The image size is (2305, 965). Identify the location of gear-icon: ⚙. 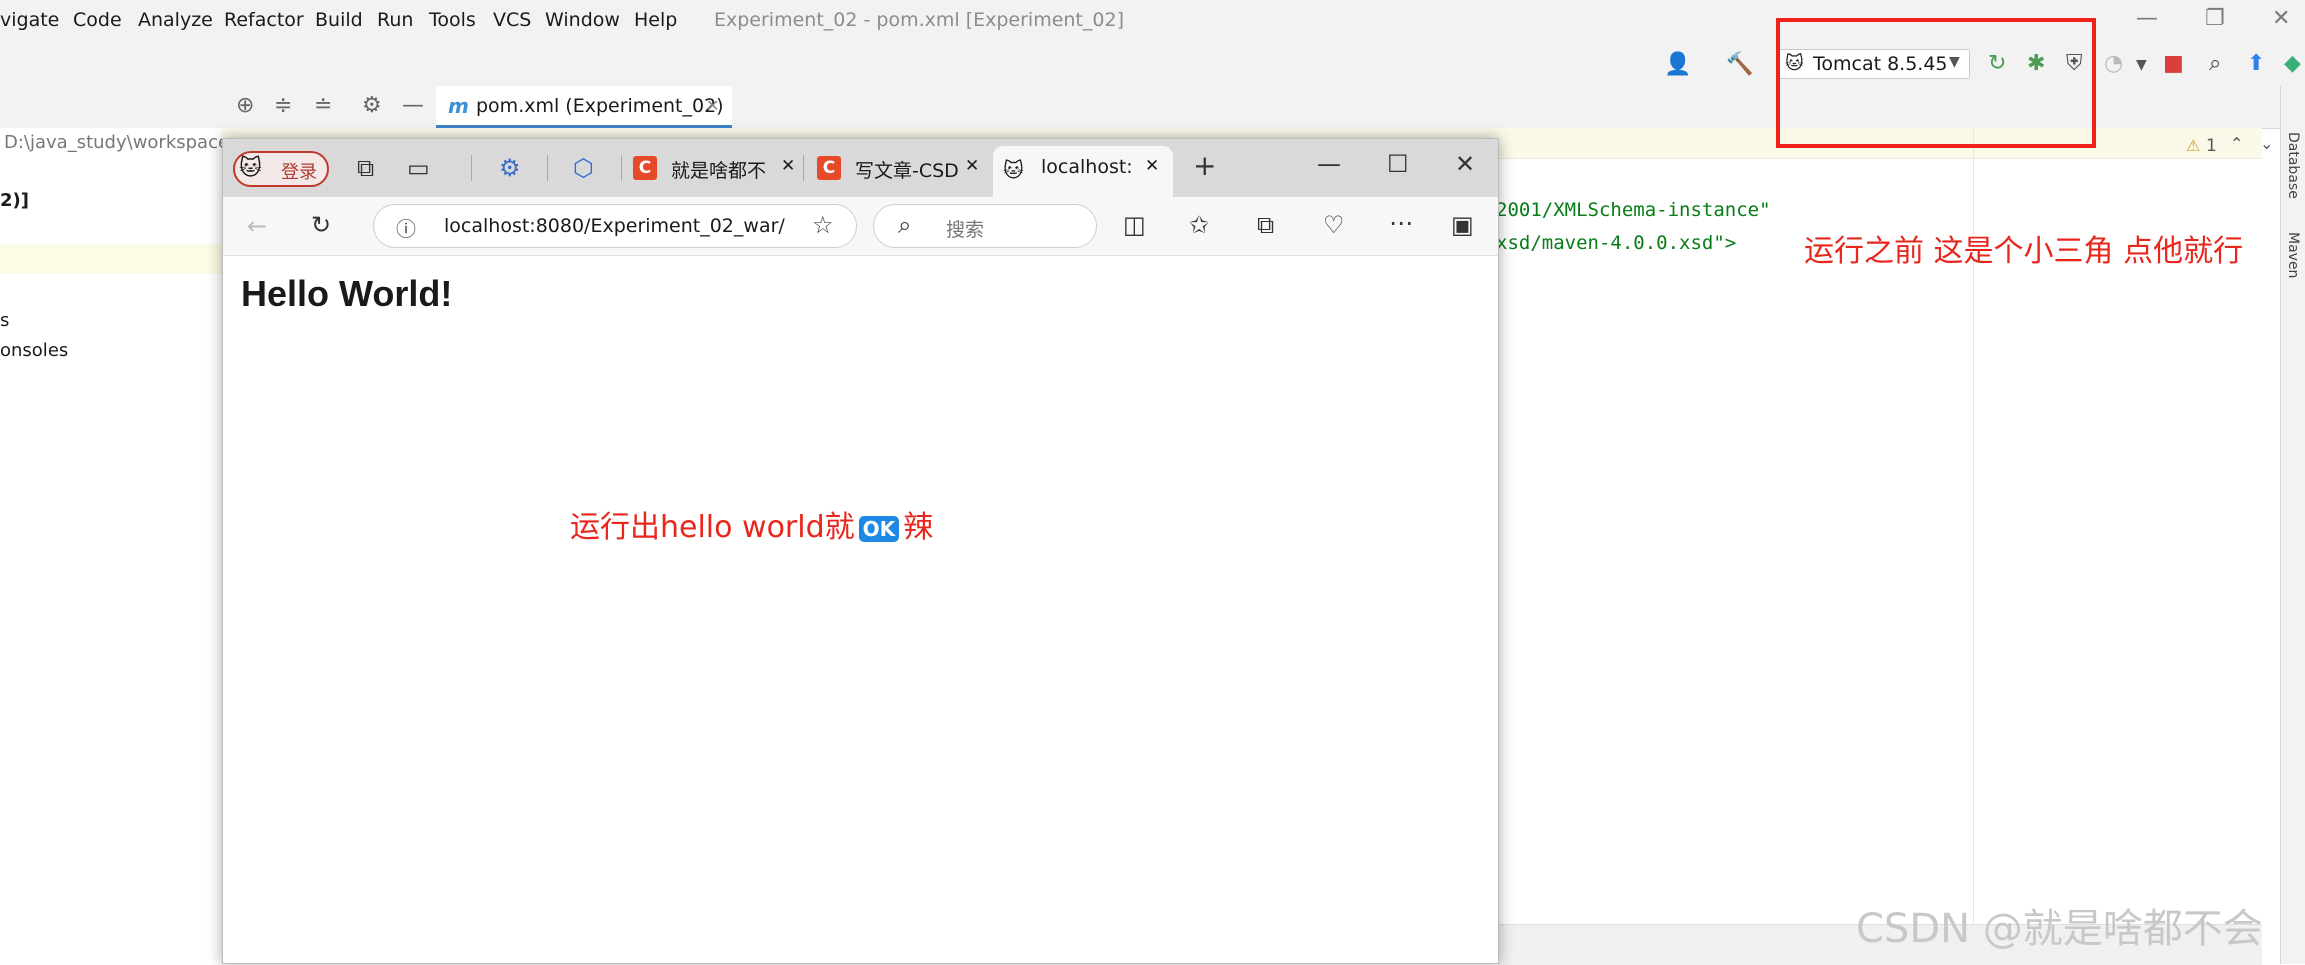
(372, 106).